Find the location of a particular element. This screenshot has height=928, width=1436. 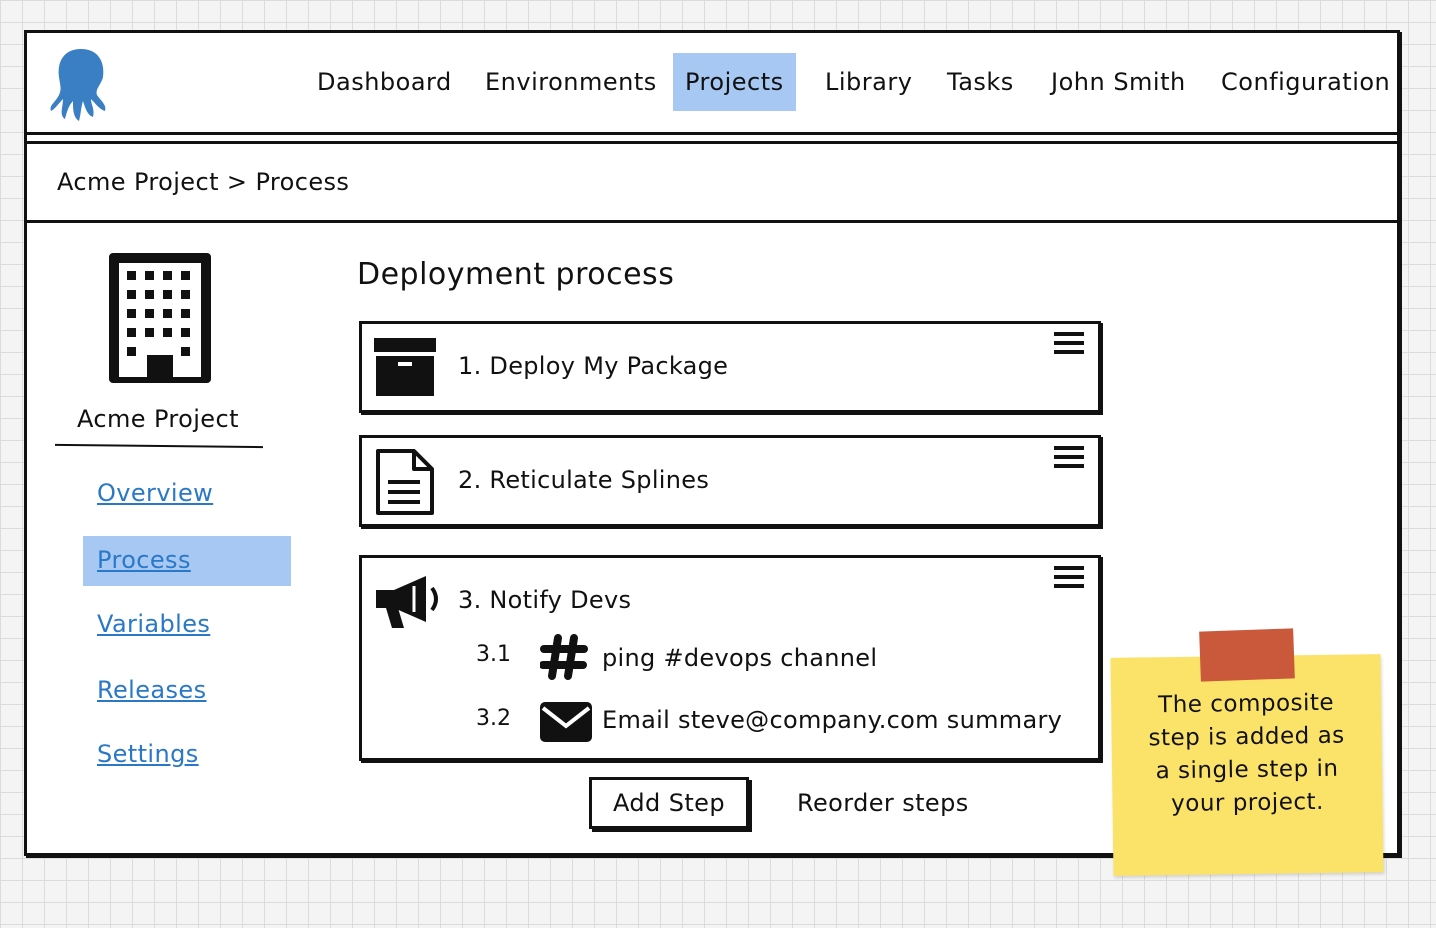

sidebar-item-process: Process is located at coordinates (144, 560).